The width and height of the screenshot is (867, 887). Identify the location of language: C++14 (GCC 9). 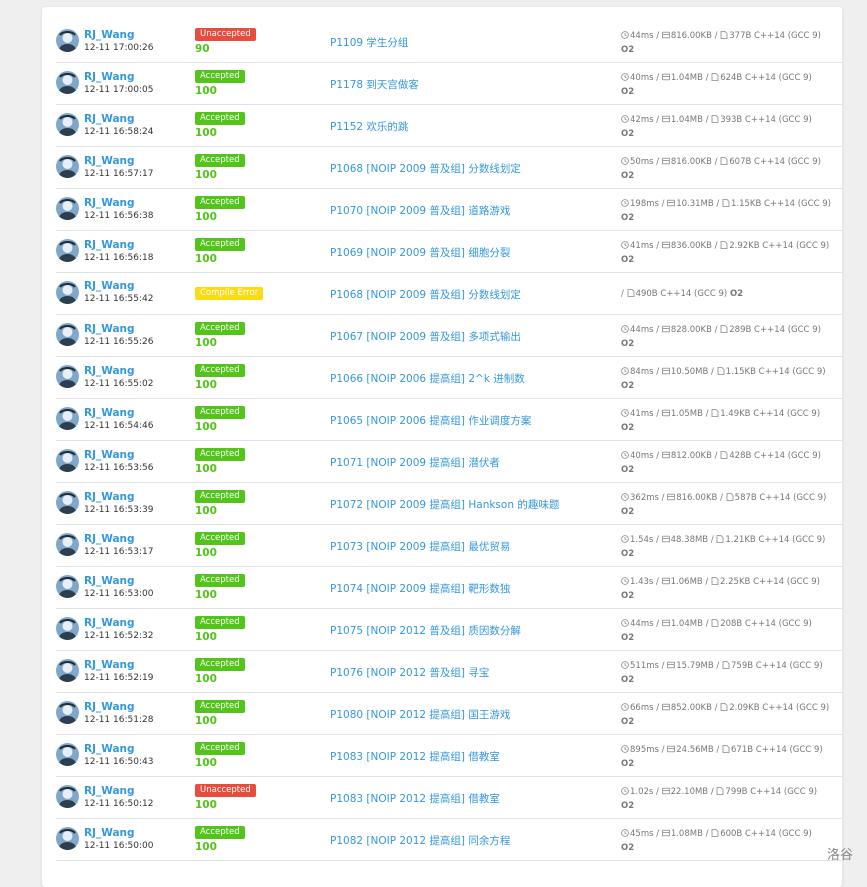
(778, 624).